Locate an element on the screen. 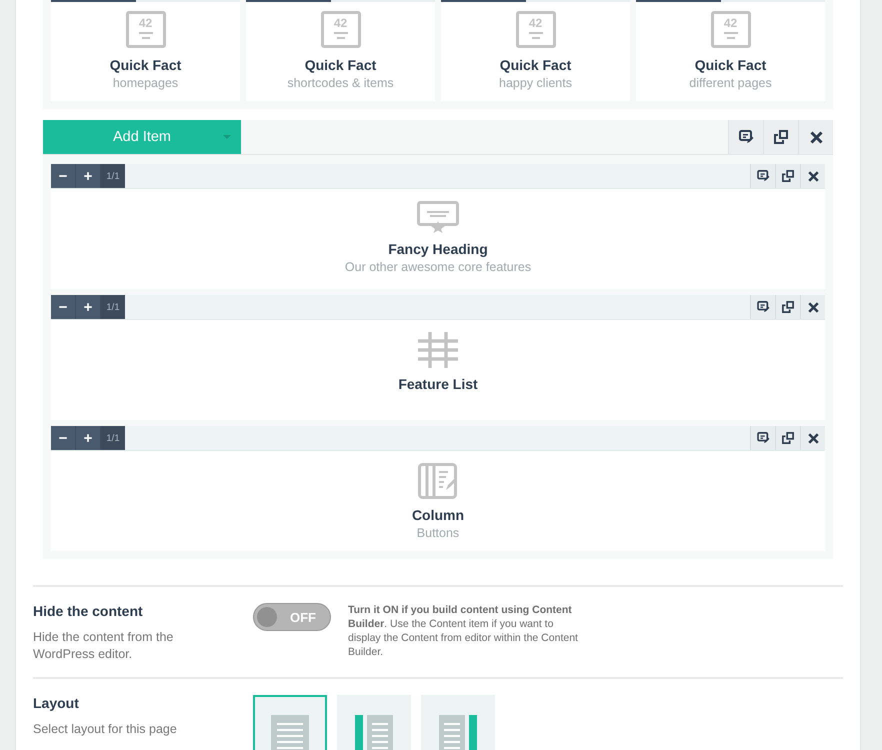  item-title: Column is located at coordinates (438, 515).